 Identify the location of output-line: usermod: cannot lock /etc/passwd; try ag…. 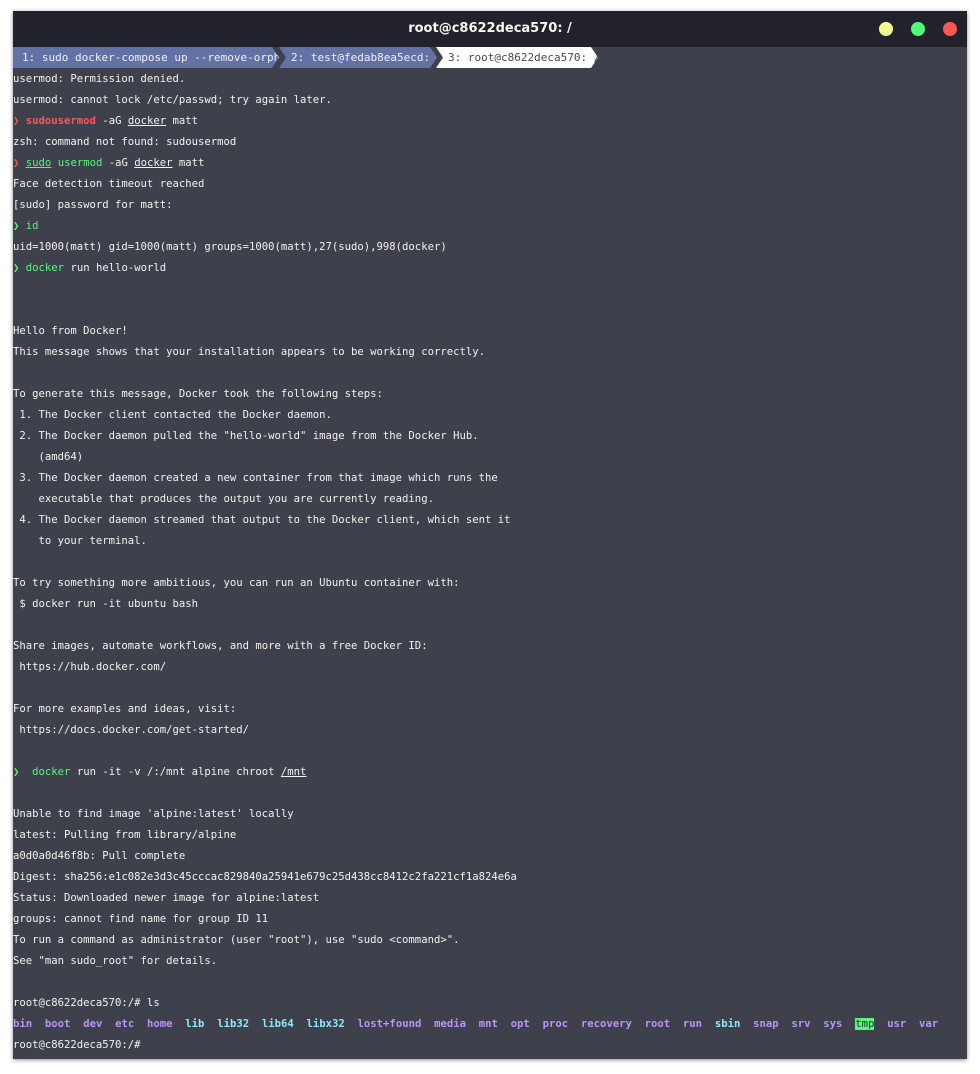
(172, 100).